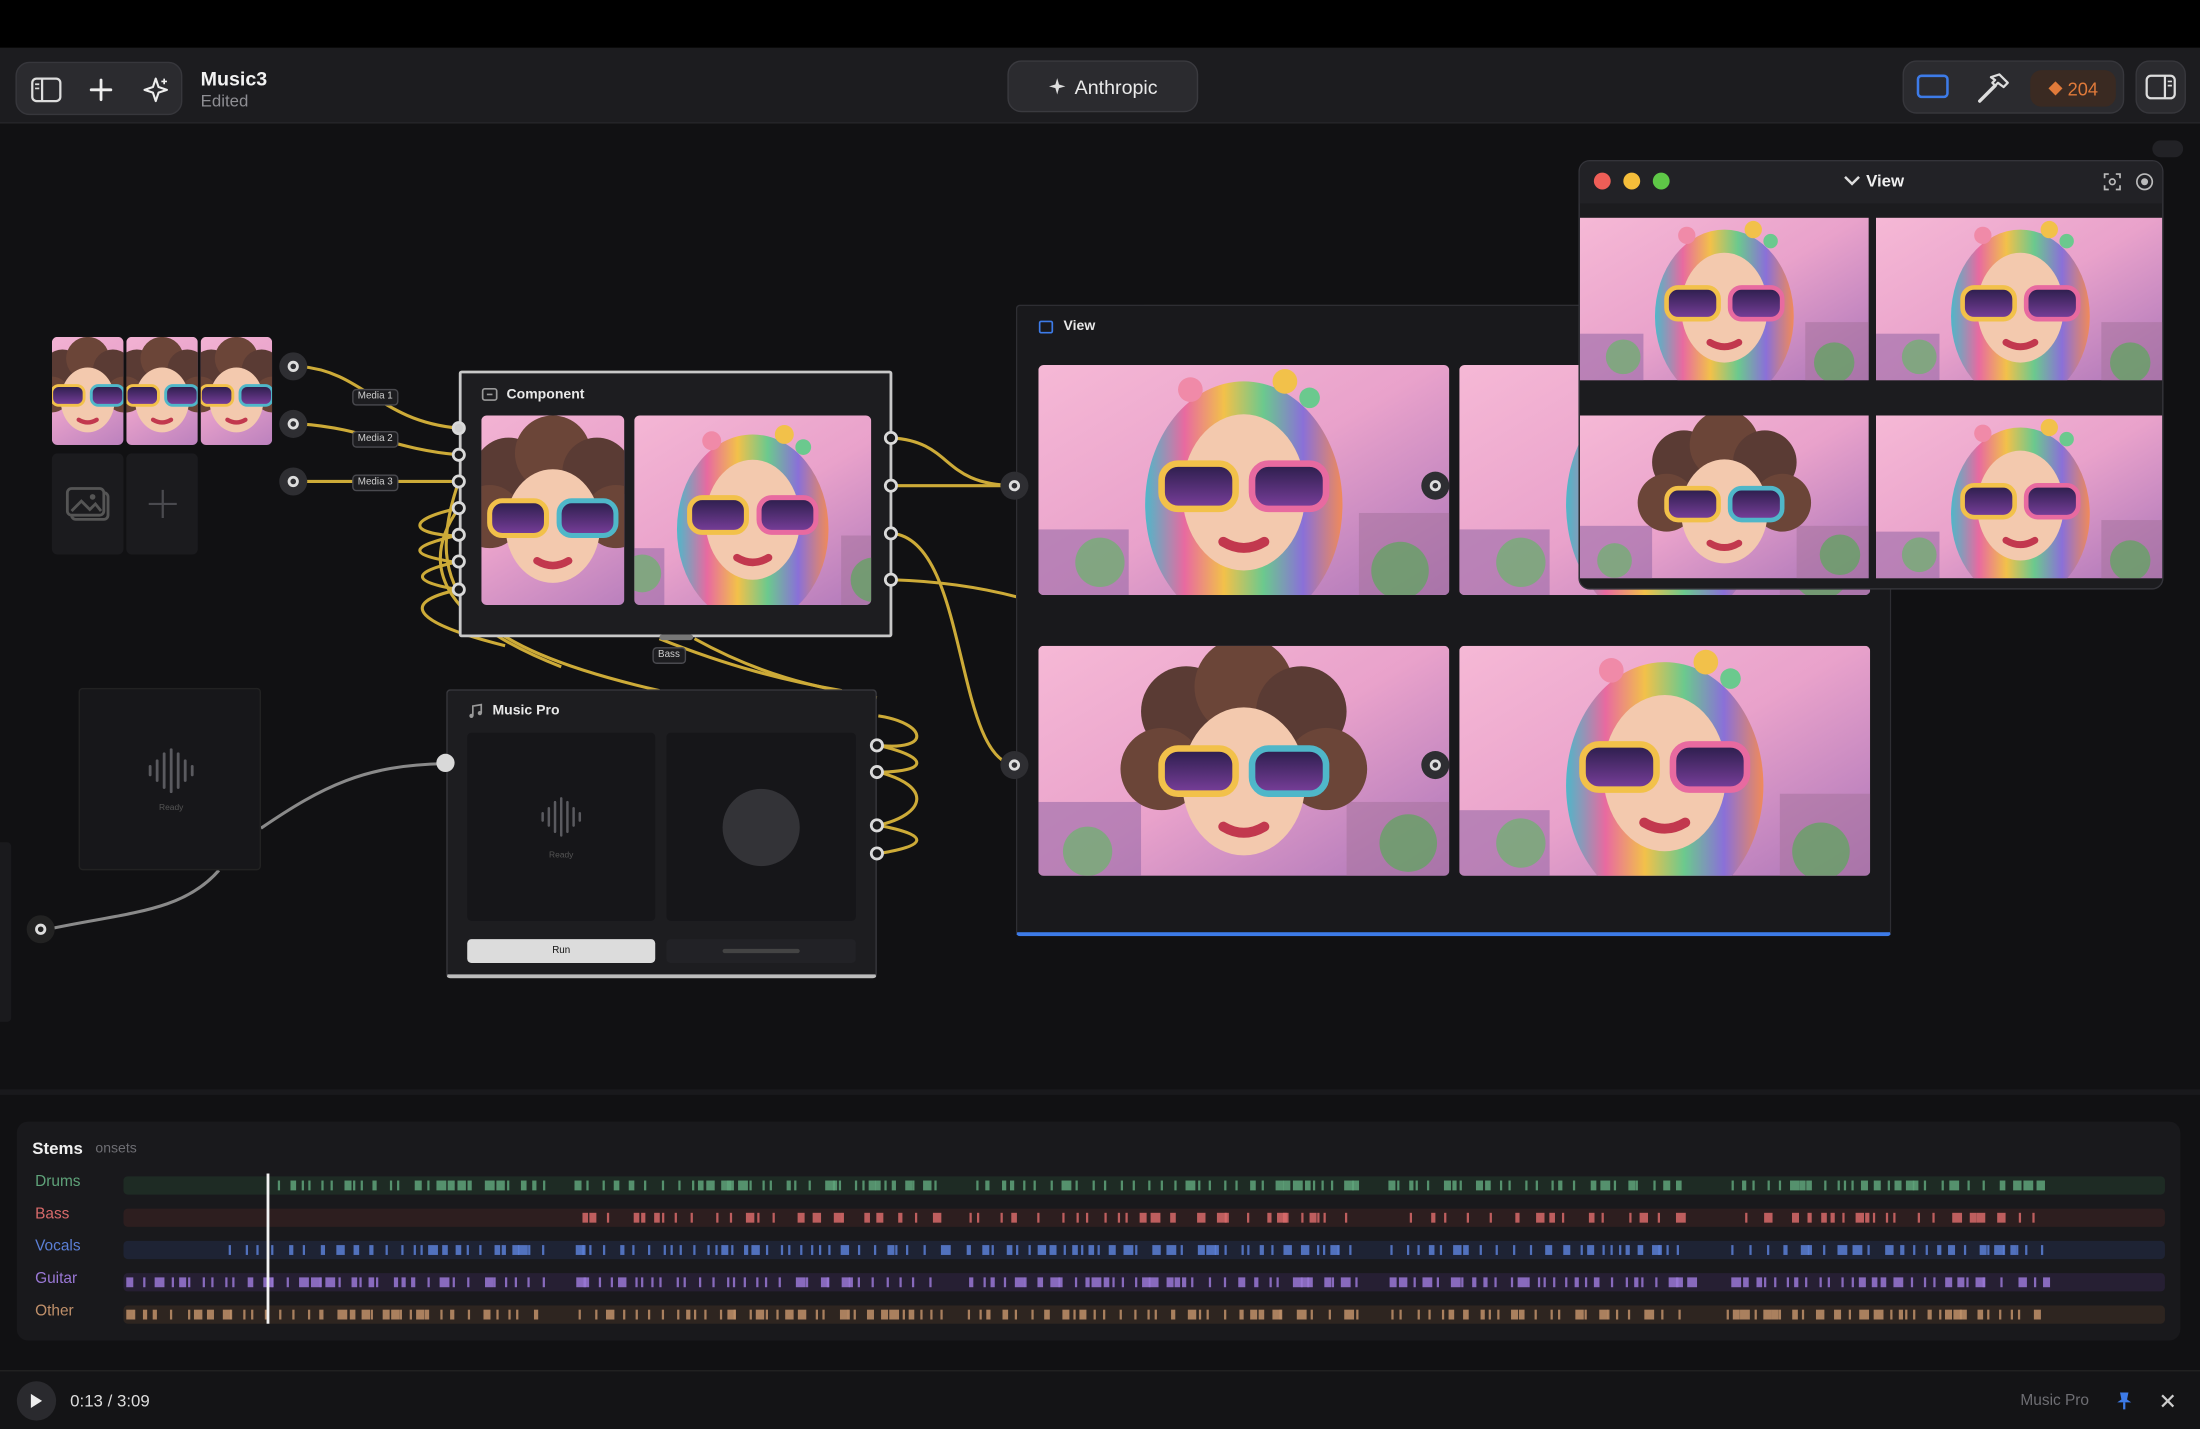 This screenshot has width=2200, height=1429. Describe the element at coordinates (2168, 1401) in the screenshot. I see `close-icon` at that location.